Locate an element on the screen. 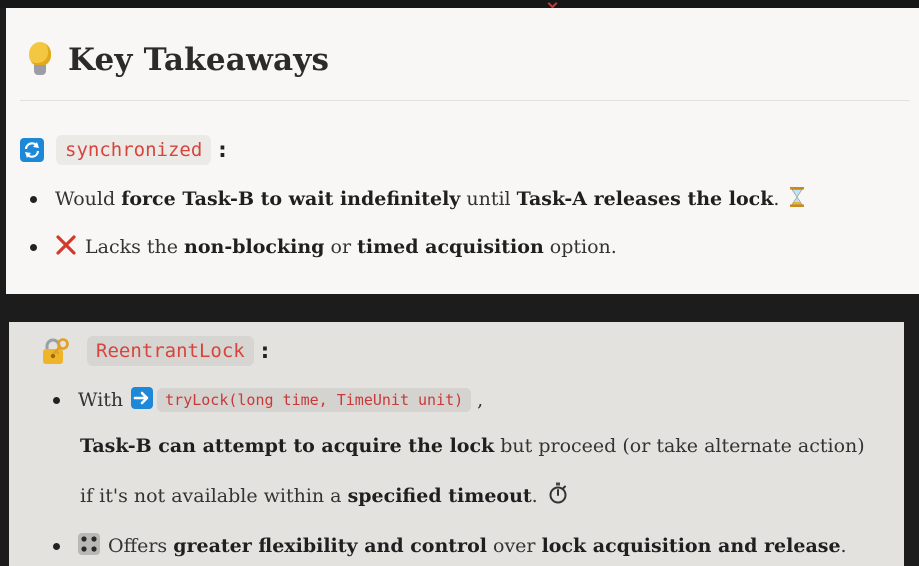  text: until is located at coordinates (488, 199).